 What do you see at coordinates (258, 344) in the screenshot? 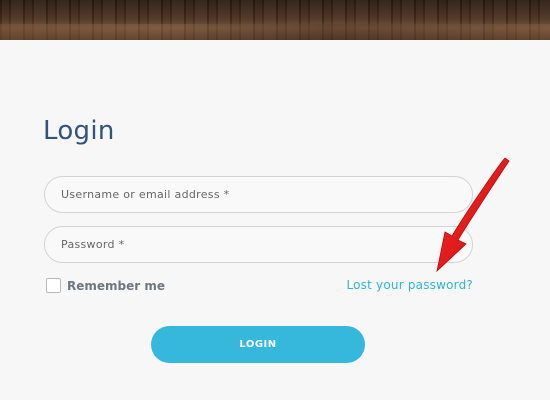
I see `login-button: LOGIN` at bounding box center [258, 344].